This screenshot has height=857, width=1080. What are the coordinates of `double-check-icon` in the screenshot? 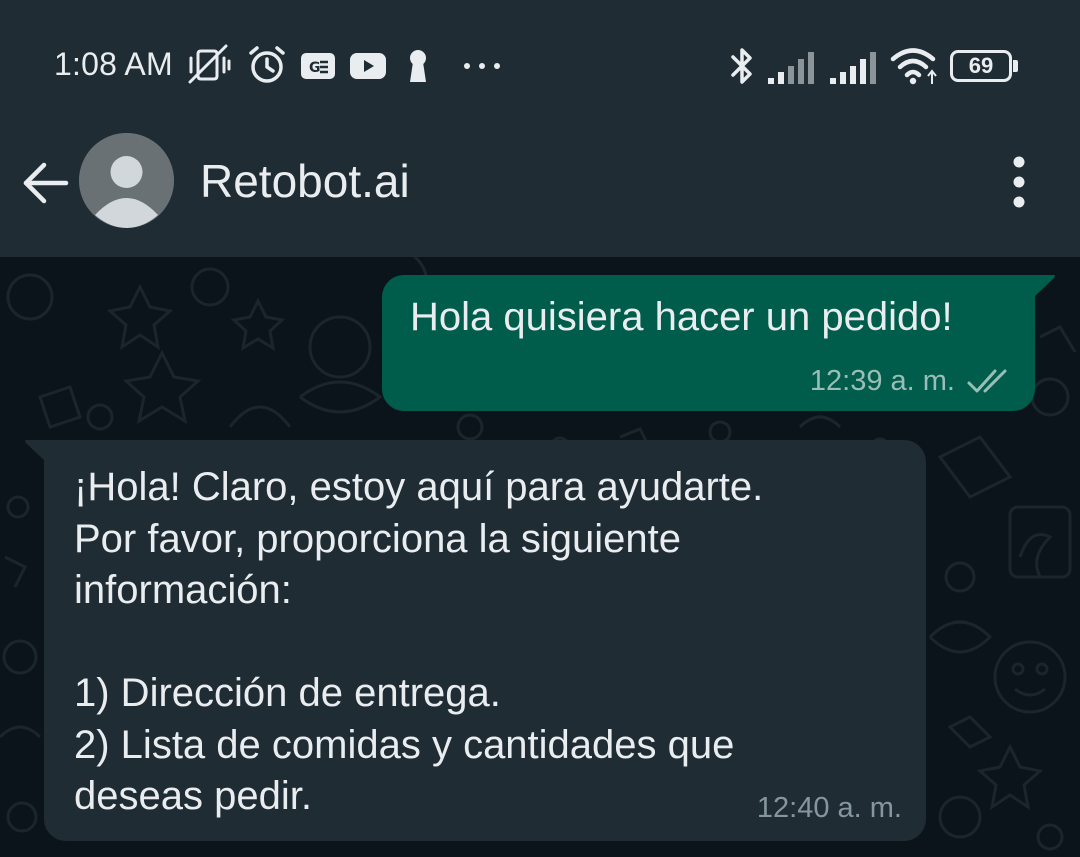 It's located at (990, 383).